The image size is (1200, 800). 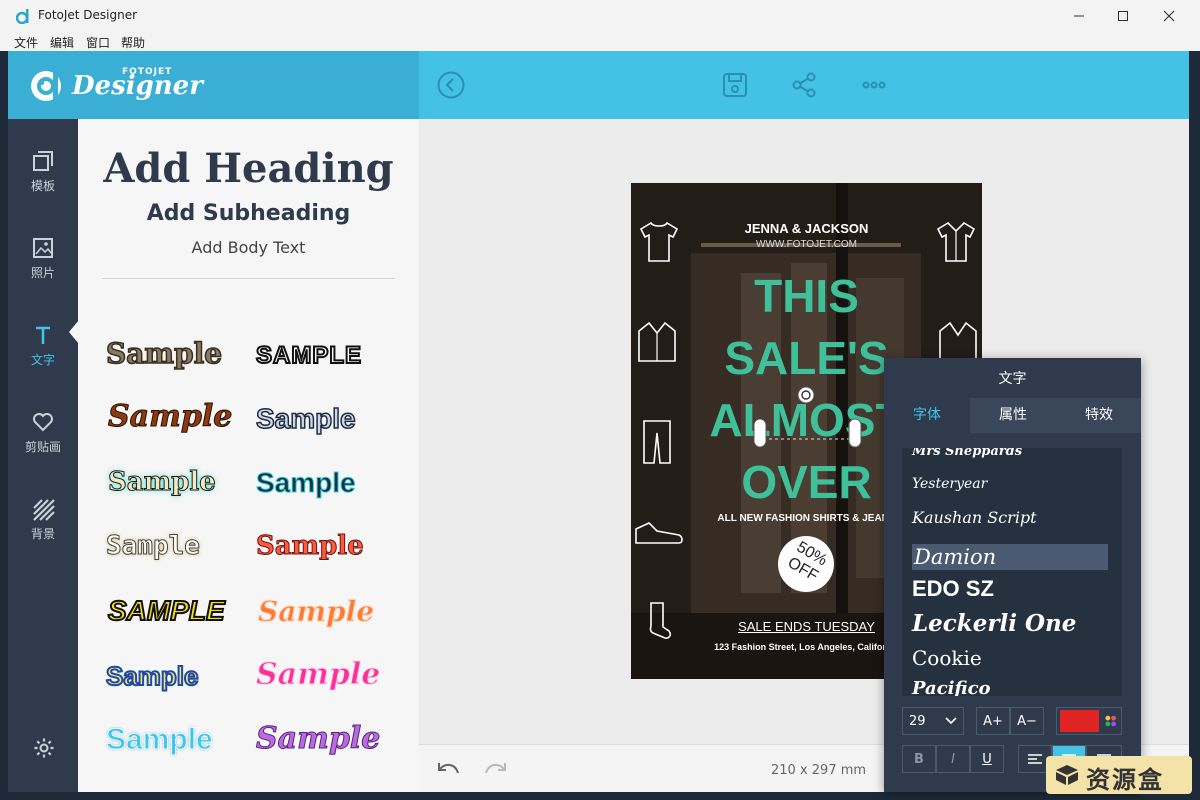 I want to click on fotojet-logo-icon, so click(x=46, y=85).